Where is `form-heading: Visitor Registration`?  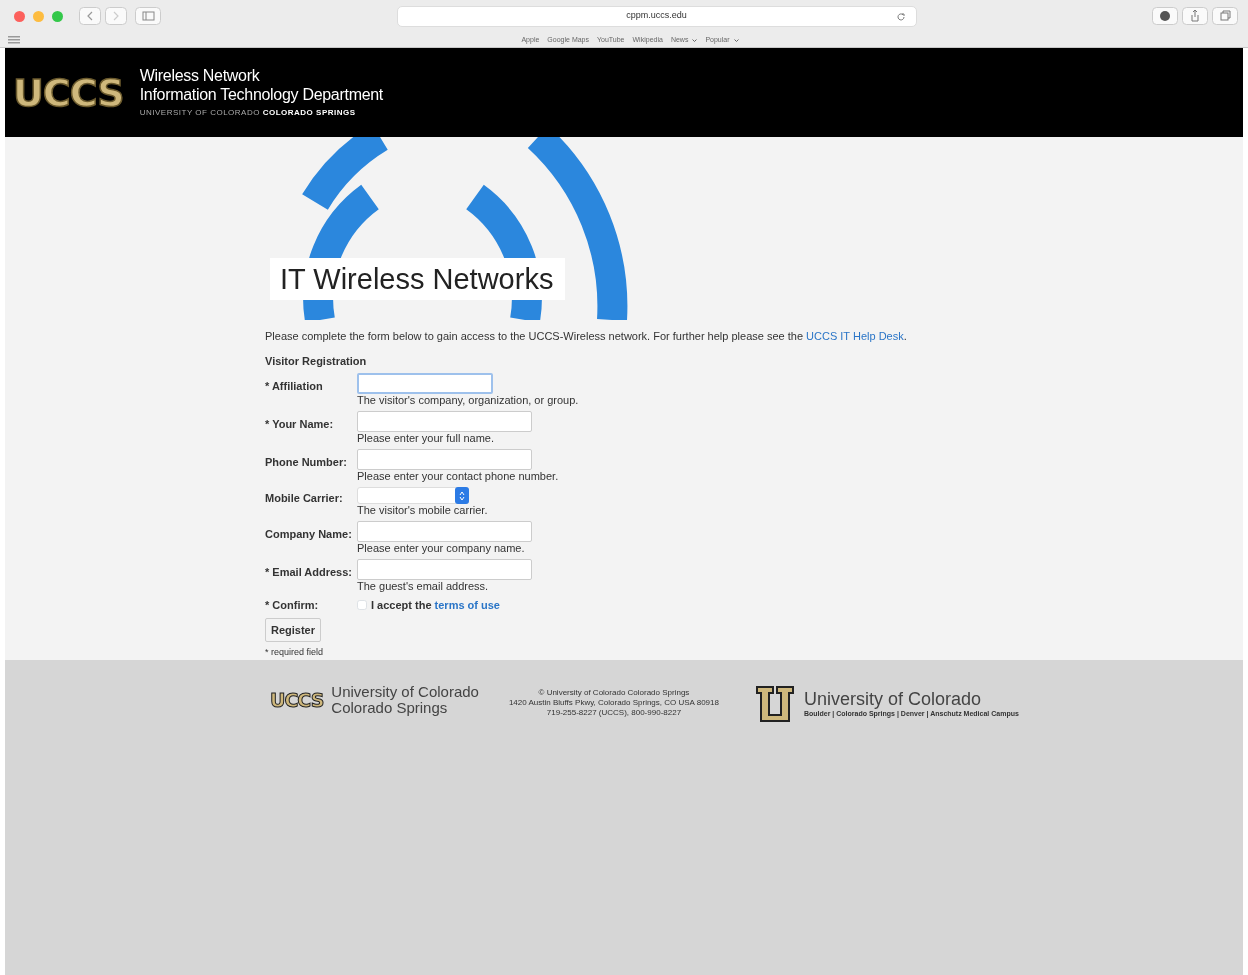 form-heading: Visitor Registration is located at coordinates (316, 361).